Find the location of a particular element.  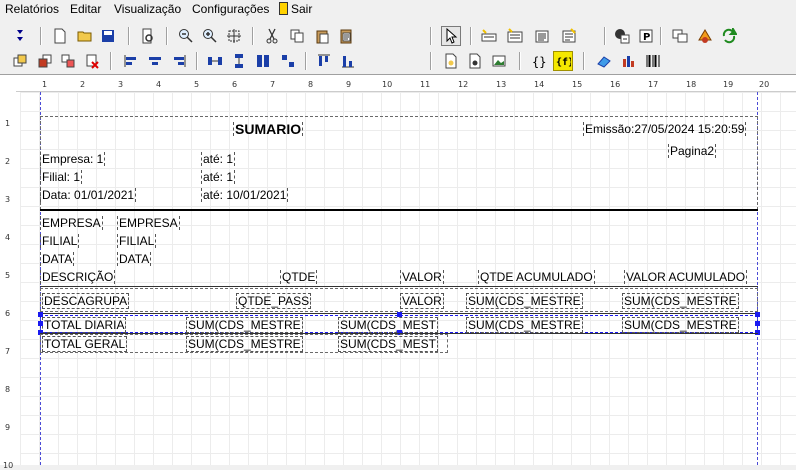

align-grid-button is located at coordinates (288, 61).